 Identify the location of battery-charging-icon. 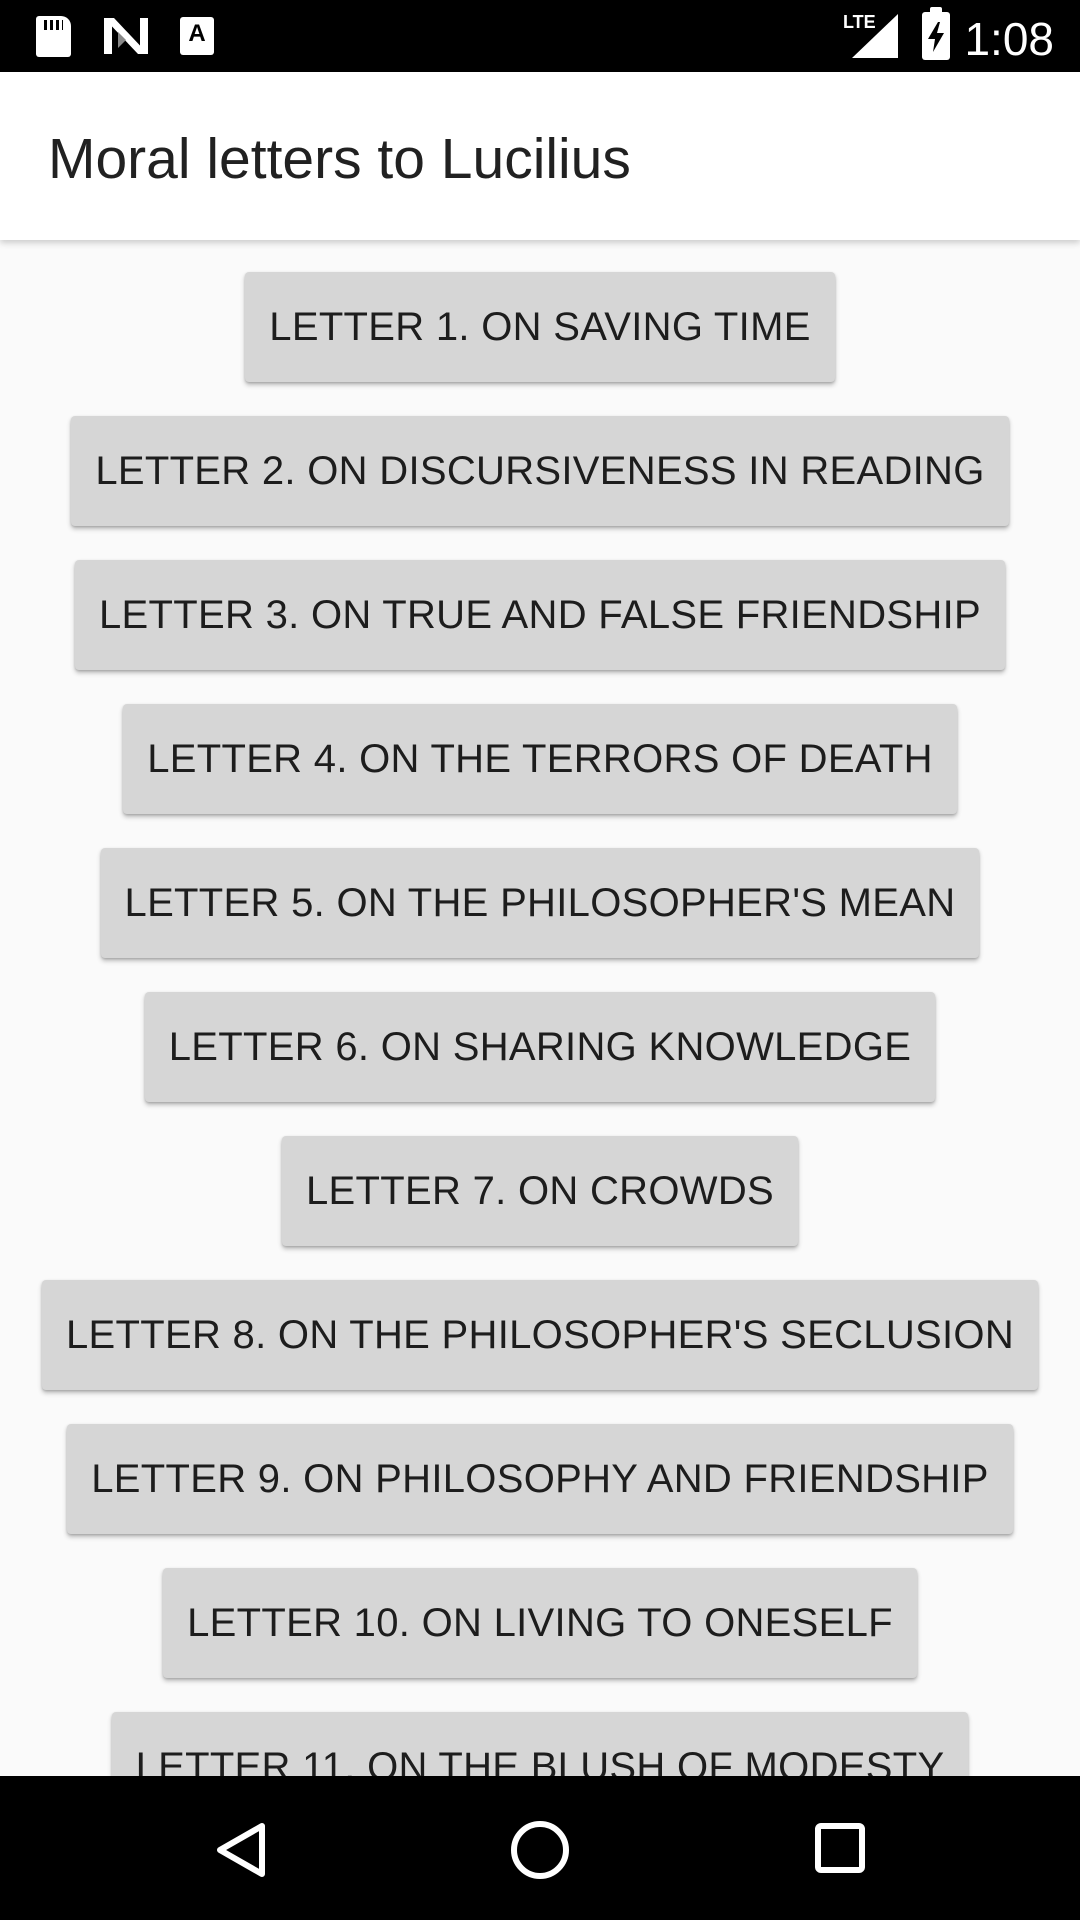
(936, 33).